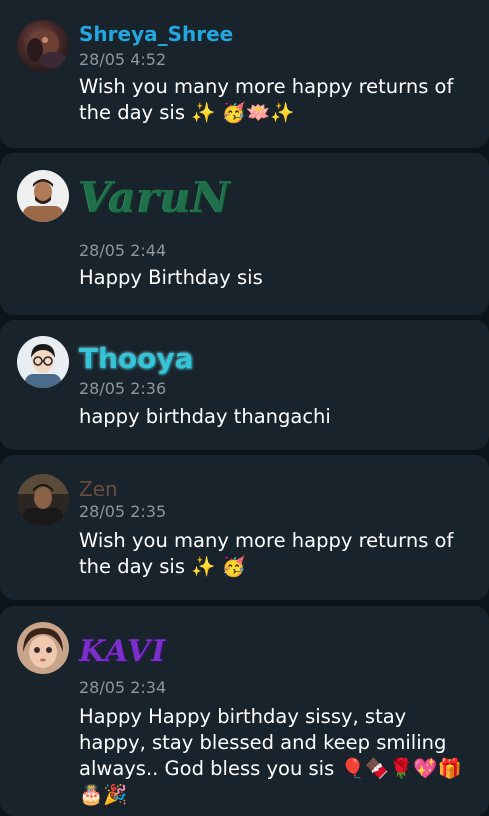 The image size is (489, 816). Describe the element at coordinates (136, 358) in the screenshot. I see `comment-author-name: Thooya` at that location.